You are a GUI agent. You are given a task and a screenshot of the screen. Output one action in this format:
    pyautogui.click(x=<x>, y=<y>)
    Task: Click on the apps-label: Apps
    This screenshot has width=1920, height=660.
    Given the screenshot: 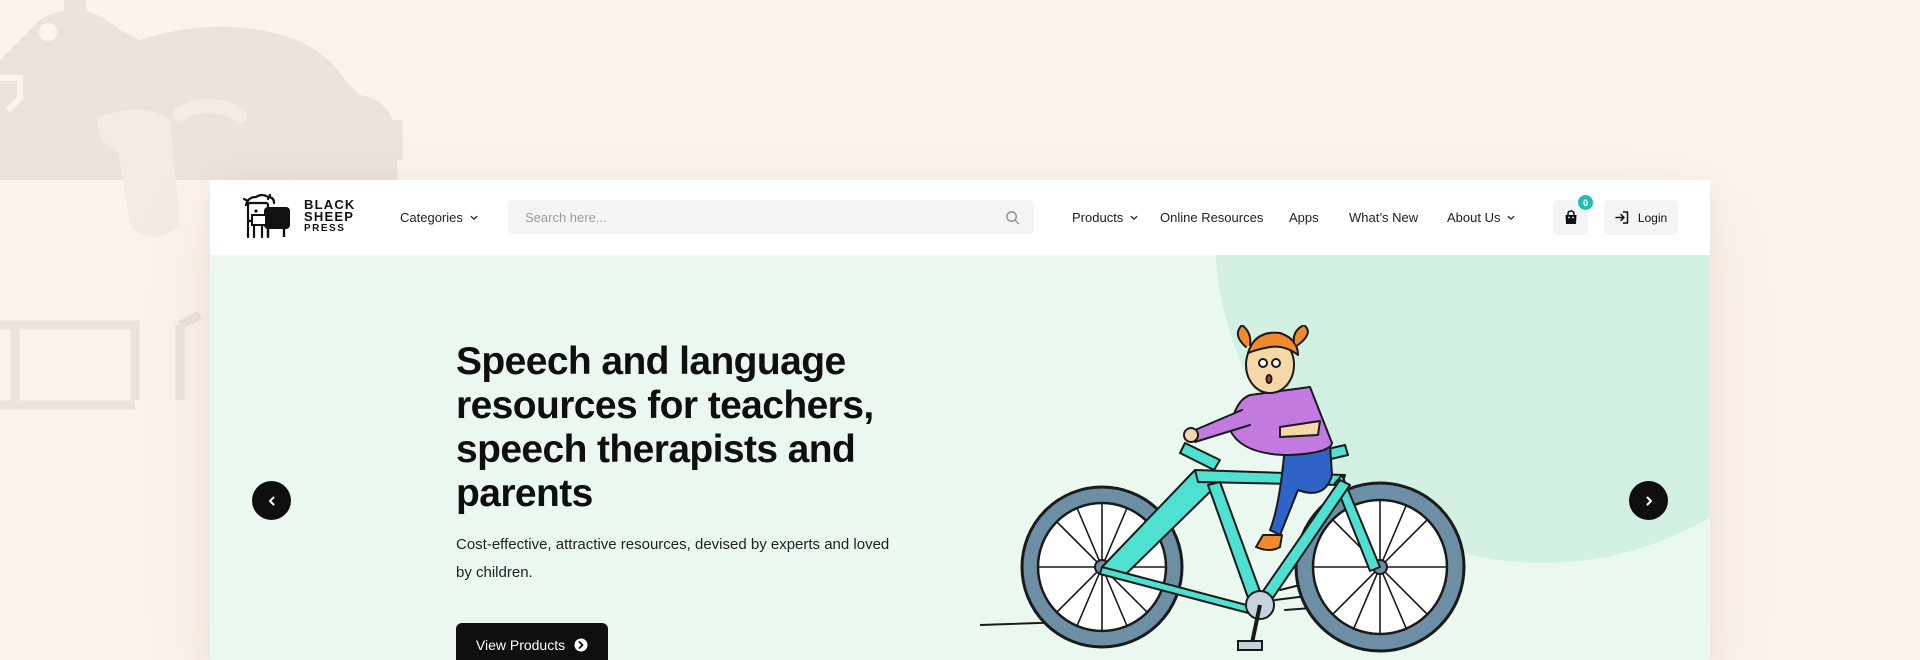 What is the action you would take?
    pyautogui.click(x=1304, y=217)
    